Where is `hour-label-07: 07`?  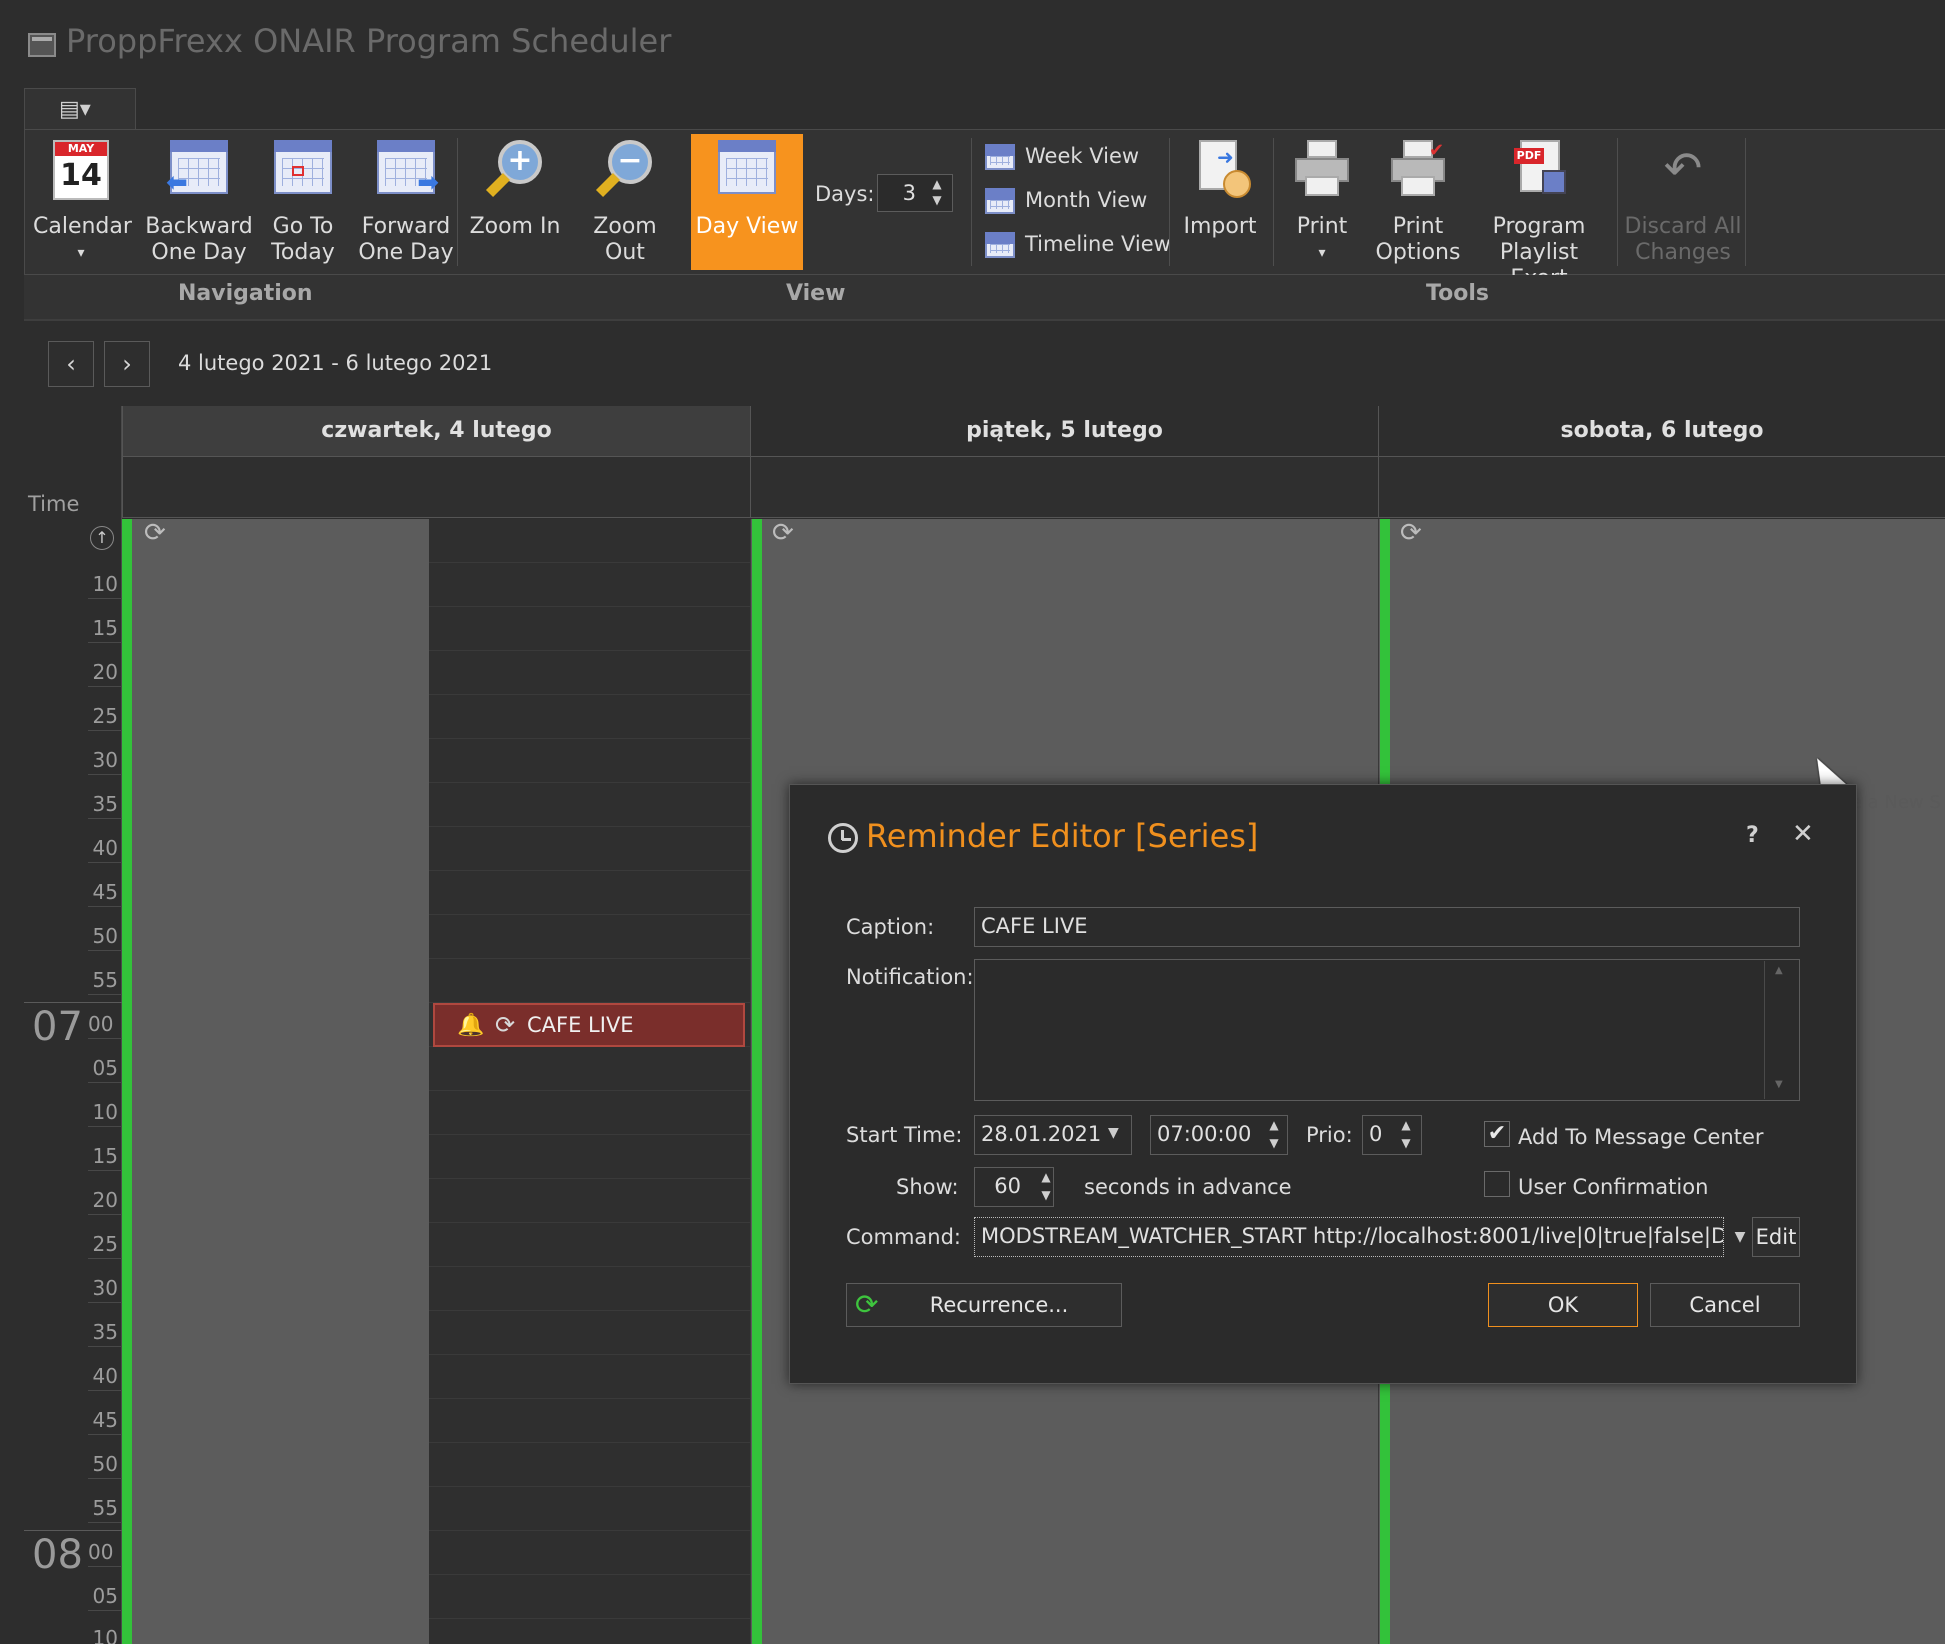 hour-label-07: 07 is located at coordinates (57, 1027).